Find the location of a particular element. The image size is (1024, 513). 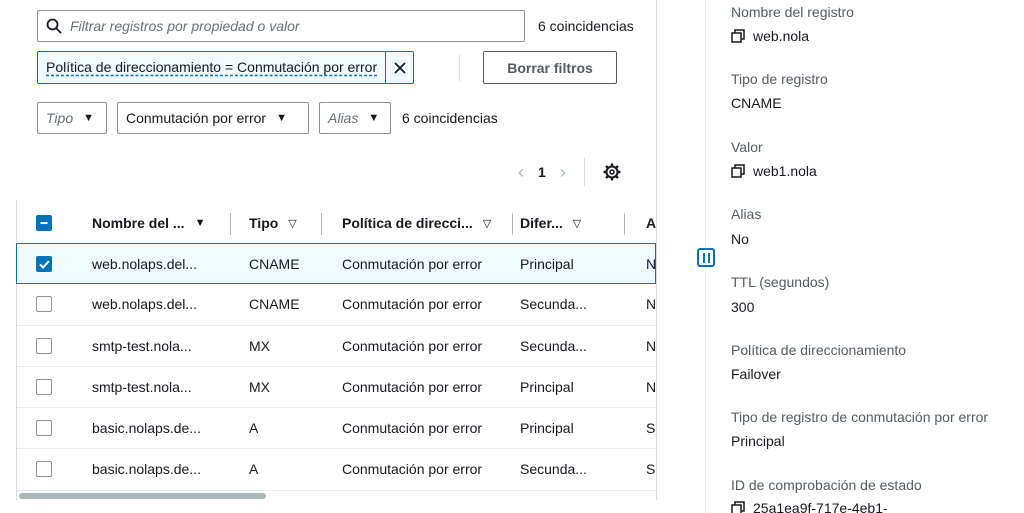

split-panel-resize-handle is located at coordinates (706, 257).